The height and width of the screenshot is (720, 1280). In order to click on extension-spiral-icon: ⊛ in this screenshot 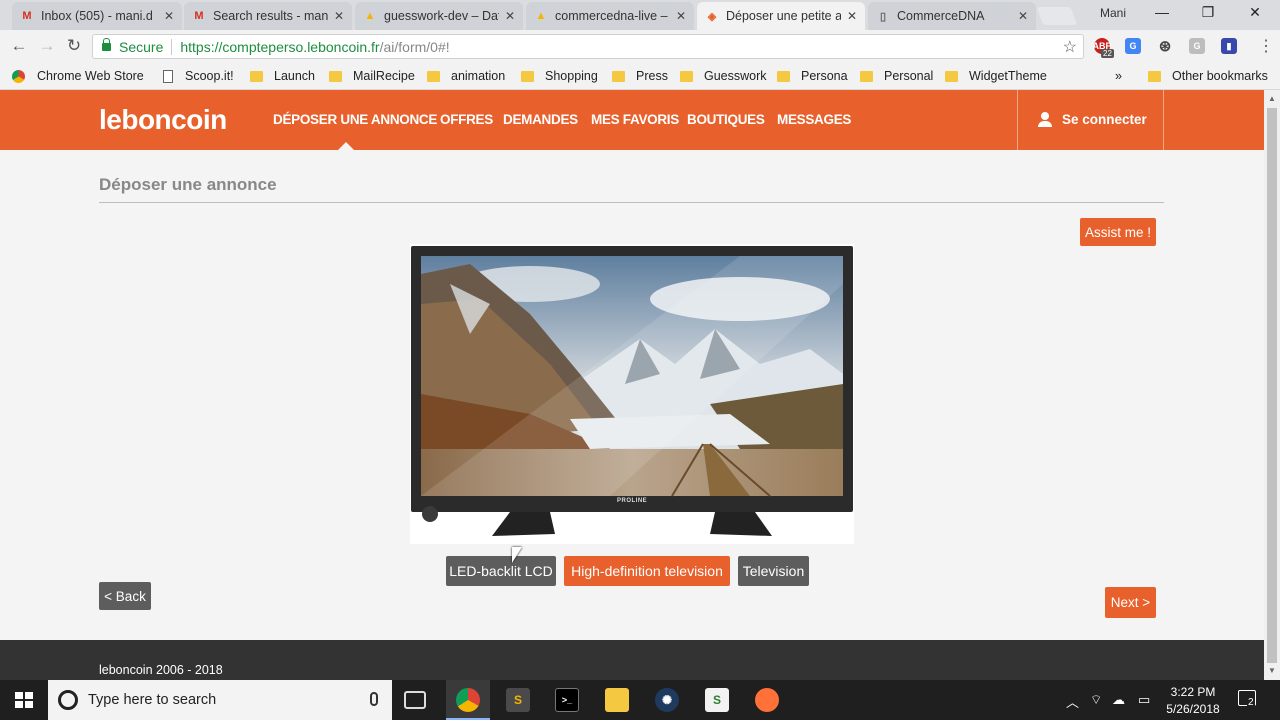, I will do `click(1165, 46)`.